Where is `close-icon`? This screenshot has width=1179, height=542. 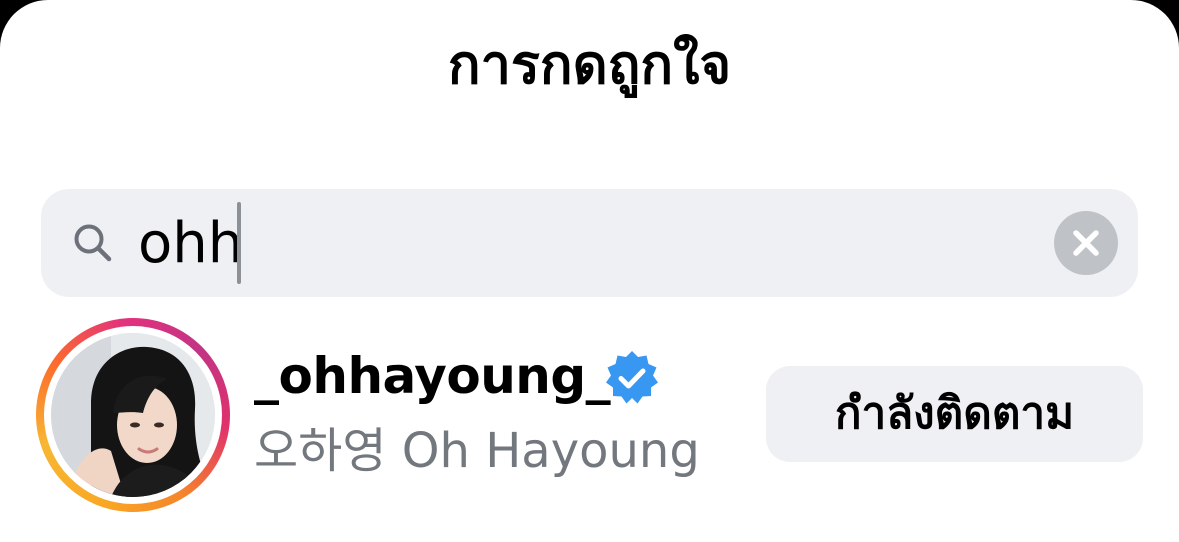
close-icon is located at coordinates (1086, 243).